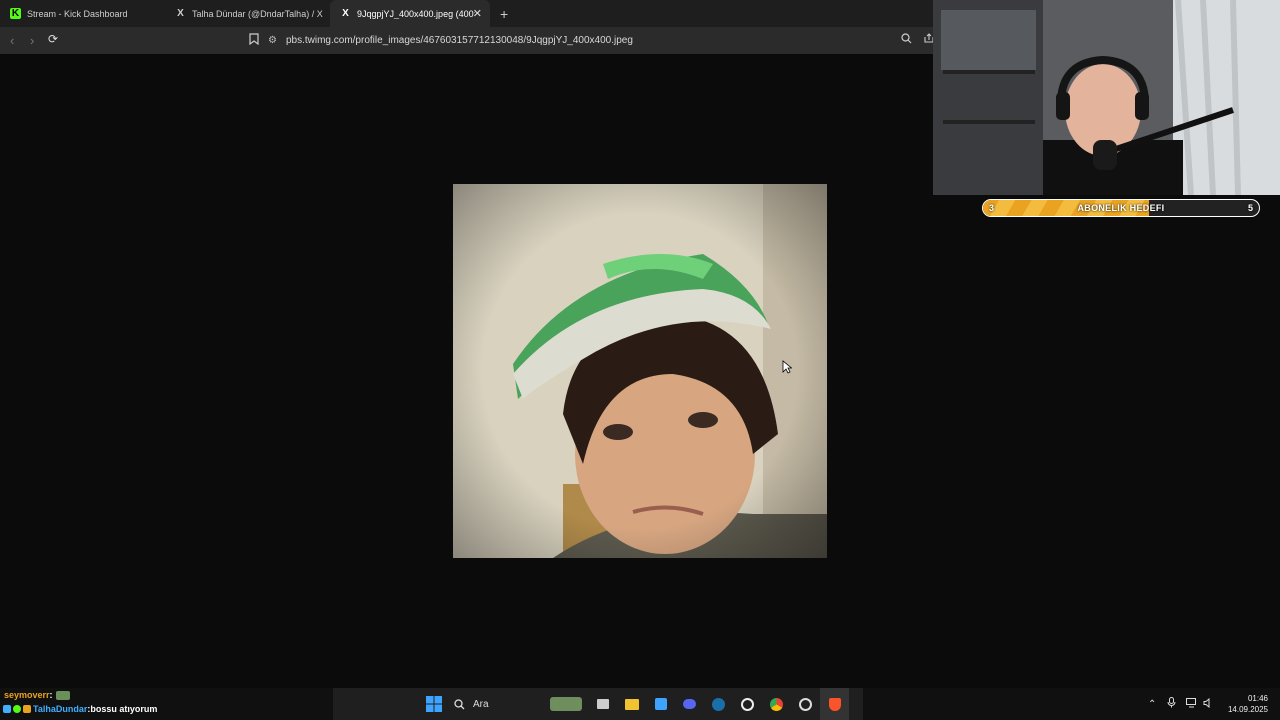  Describe the element at coordinates (1152, 704) in the screenshot. I see `chevron-up-icon: ⌃` at that location.